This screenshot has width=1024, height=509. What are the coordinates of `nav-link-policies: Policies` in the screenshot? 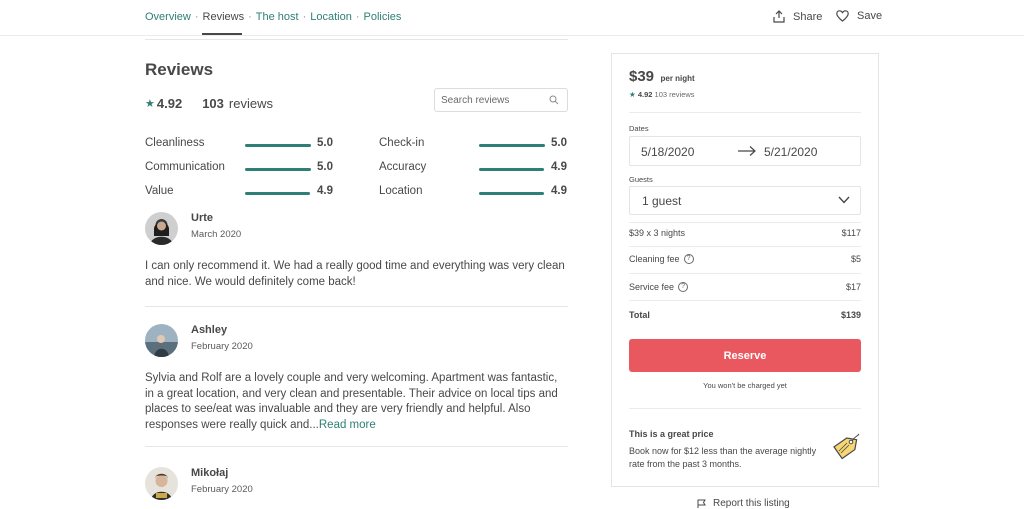 It's located at (383, 17).